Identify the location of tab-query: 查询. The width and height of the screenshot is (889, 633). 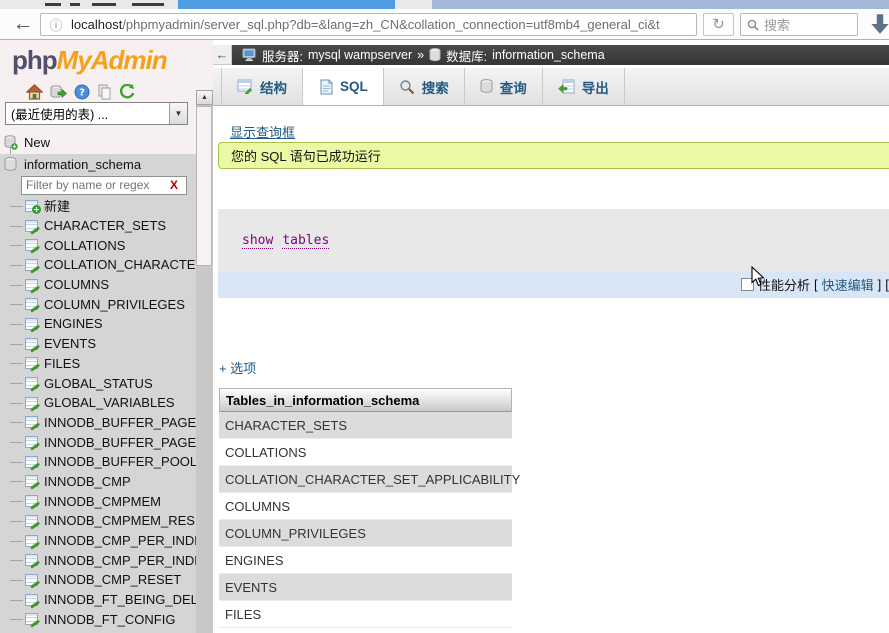
(504, 86).